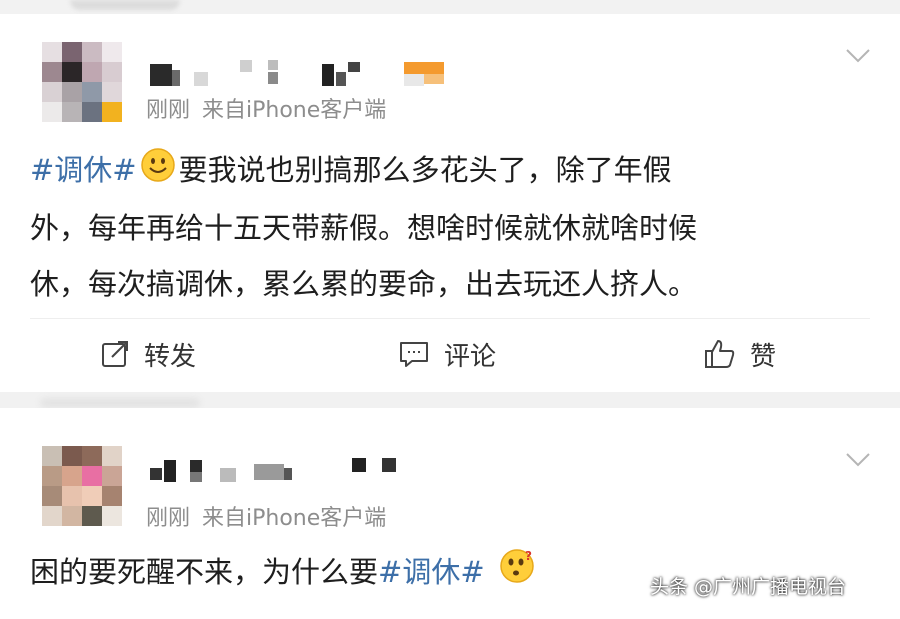 This screenshot has height=619, width=900. What do you see at coordinates (425, 170) in the screenshot?
I see `post-text-line1: 要我说也别搞那么多花头了，除了年假` at bounding box center [425, 170].